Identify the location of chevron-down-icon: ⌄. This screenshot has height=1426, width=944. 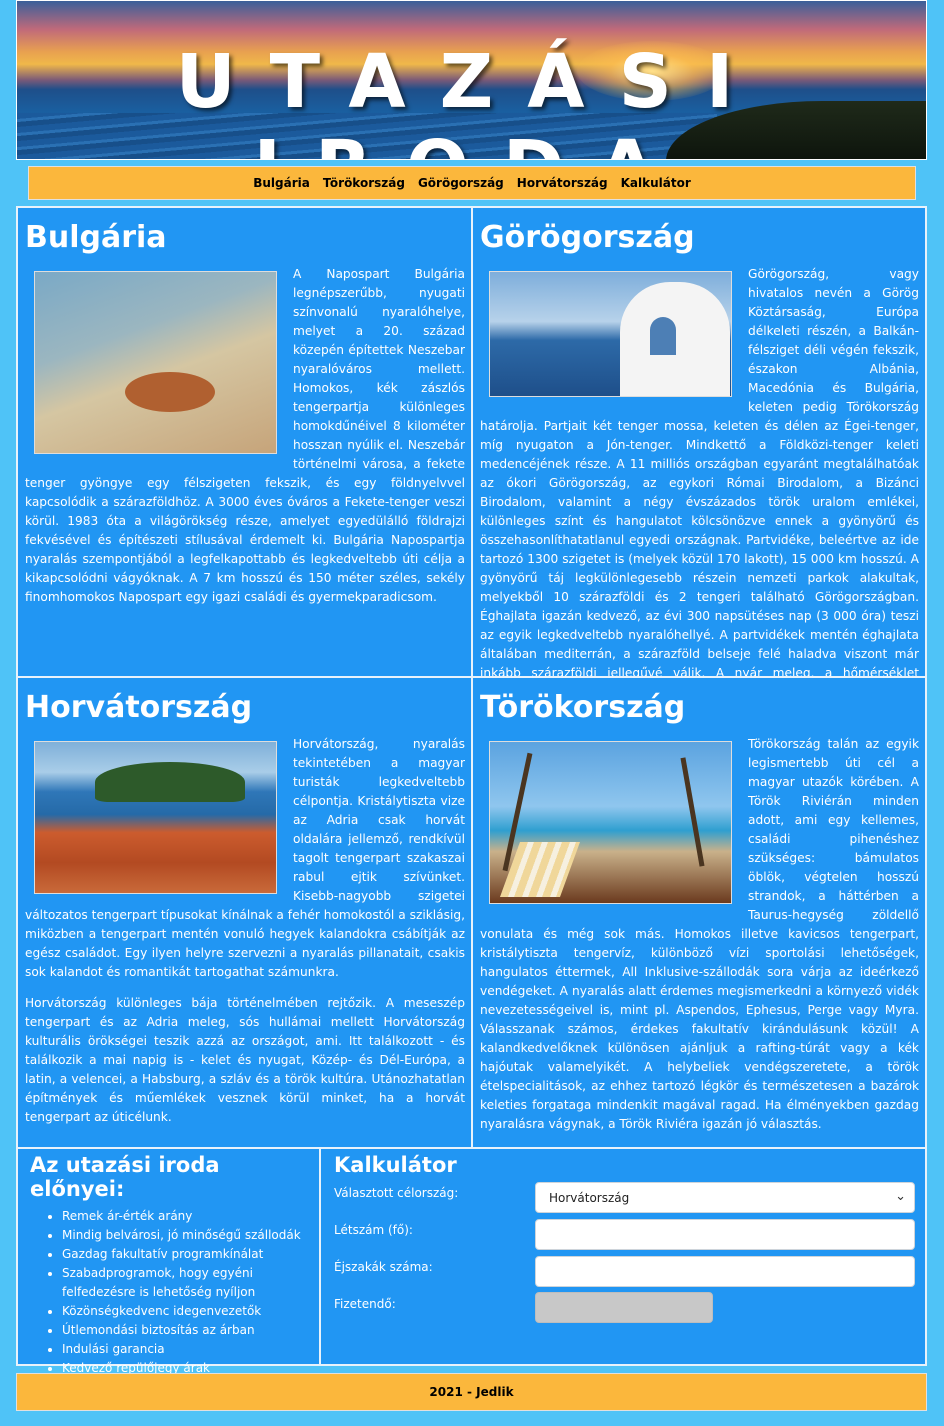
(900, 1196).